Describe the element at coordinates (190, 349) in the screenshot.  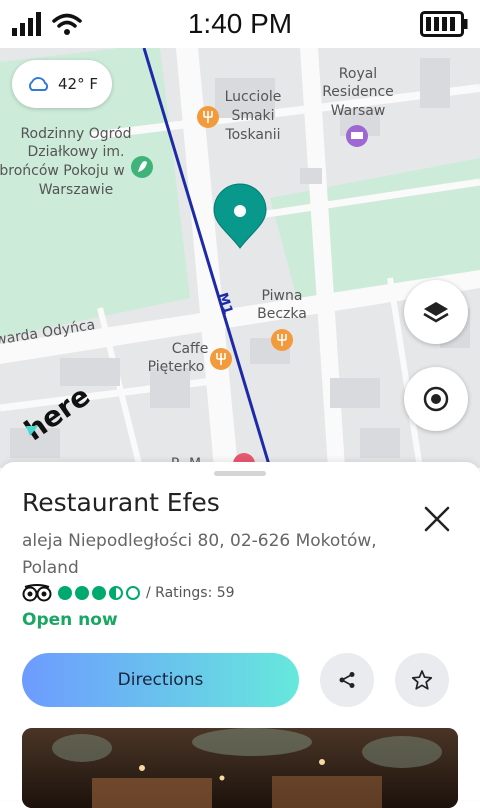
I see `map-label-caffe-1: Caffe` at that location.